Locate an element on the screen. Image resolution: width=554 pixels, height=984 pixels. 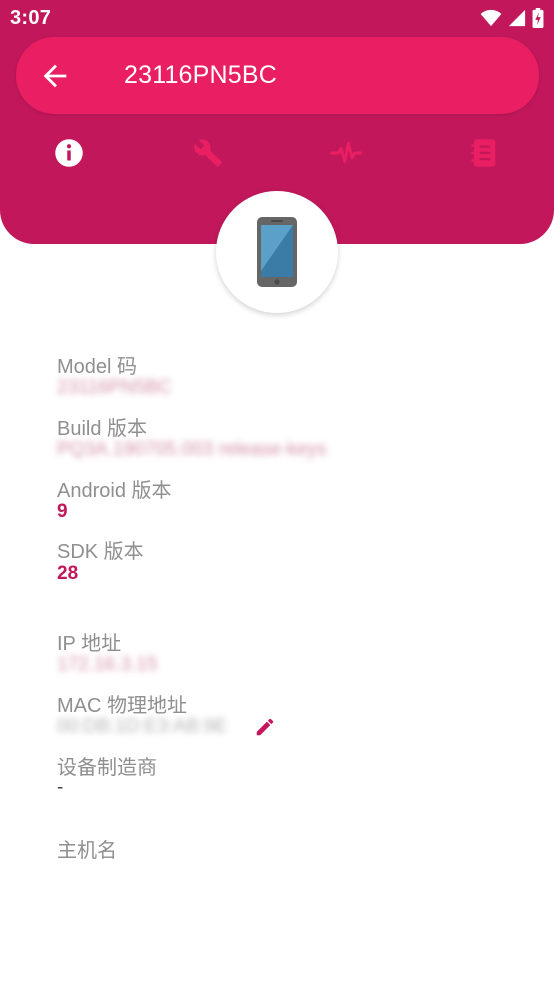
back-button is located at coordinates (55, 76).